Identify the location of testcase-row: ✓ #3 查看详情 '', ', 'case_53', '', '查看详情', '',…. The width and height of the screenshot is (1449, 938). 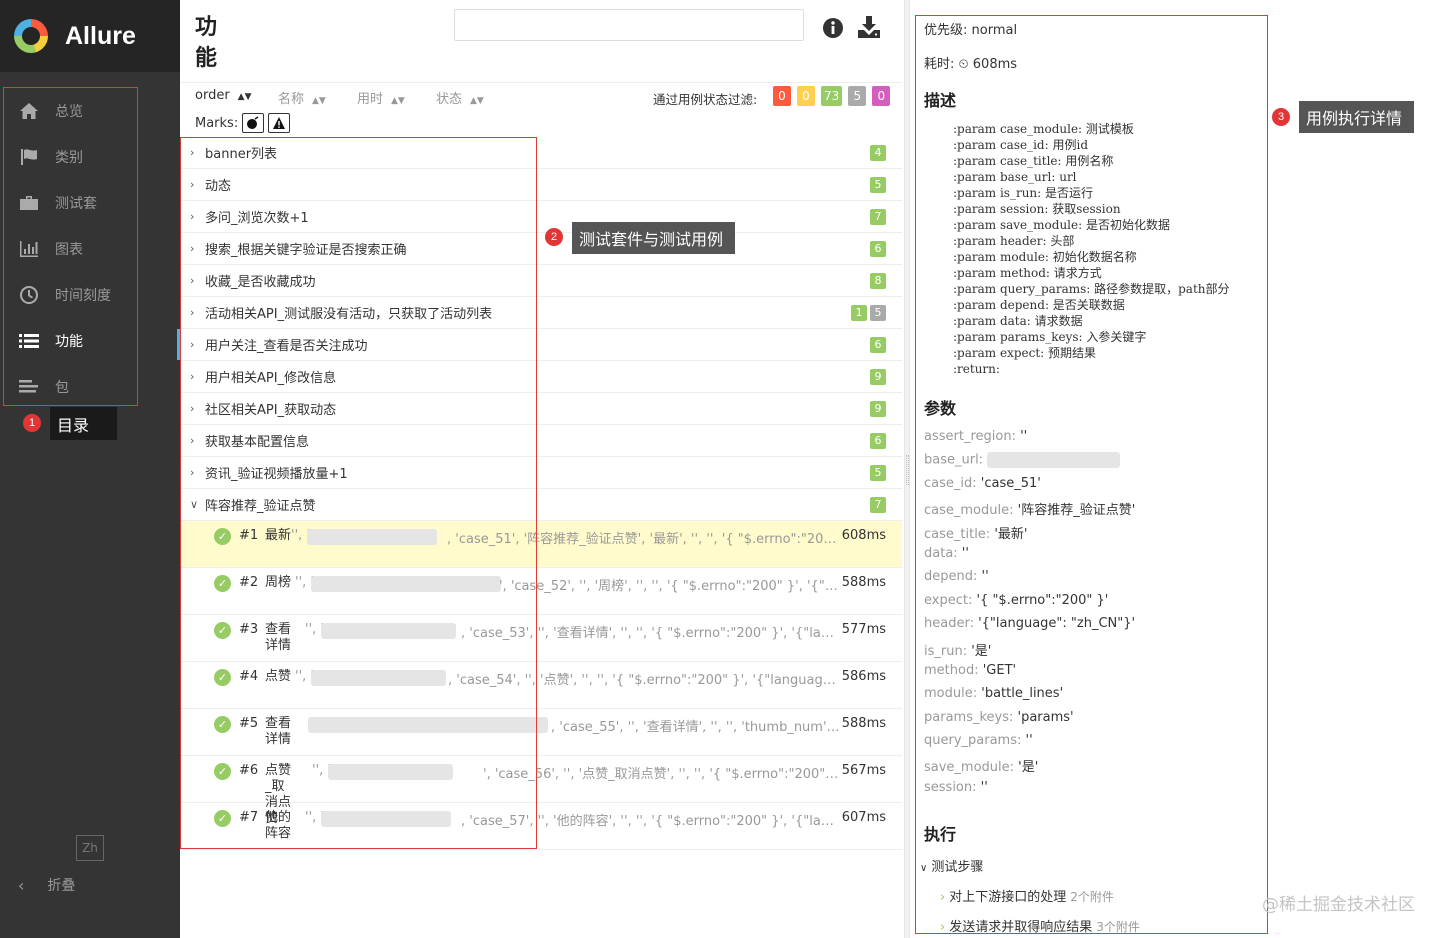
(541, 638).